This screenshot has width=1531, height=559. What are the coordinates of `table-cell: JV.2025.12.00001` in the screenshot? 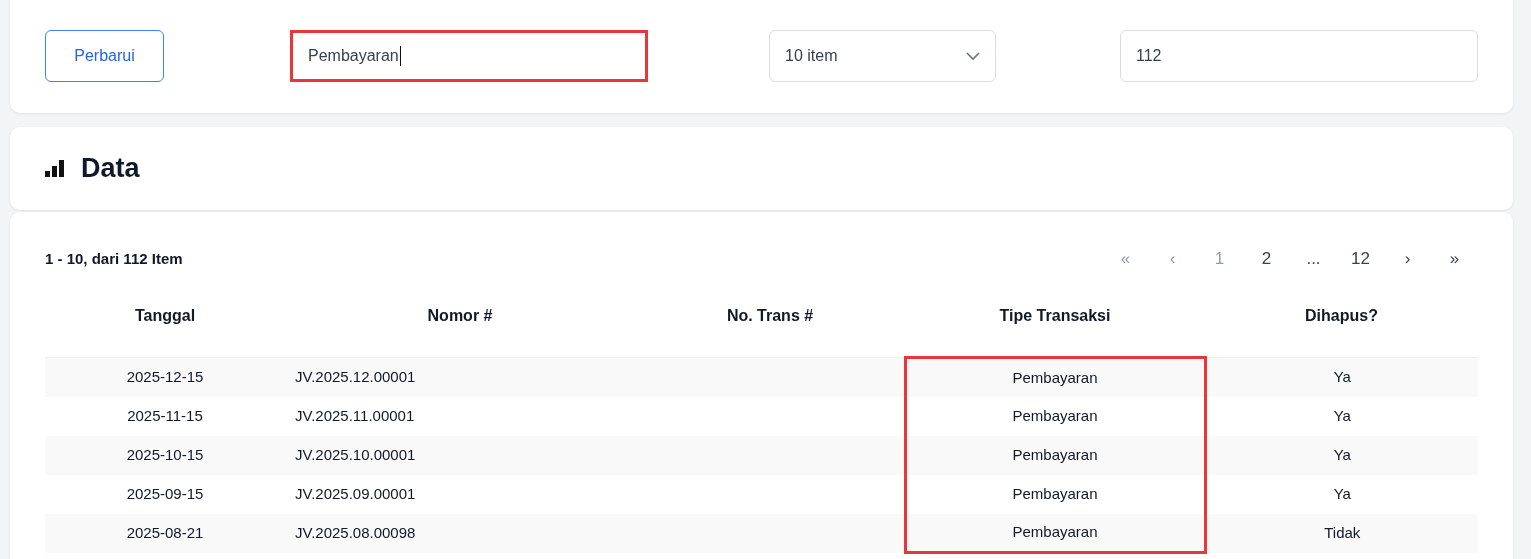 It's located at (460, 377).